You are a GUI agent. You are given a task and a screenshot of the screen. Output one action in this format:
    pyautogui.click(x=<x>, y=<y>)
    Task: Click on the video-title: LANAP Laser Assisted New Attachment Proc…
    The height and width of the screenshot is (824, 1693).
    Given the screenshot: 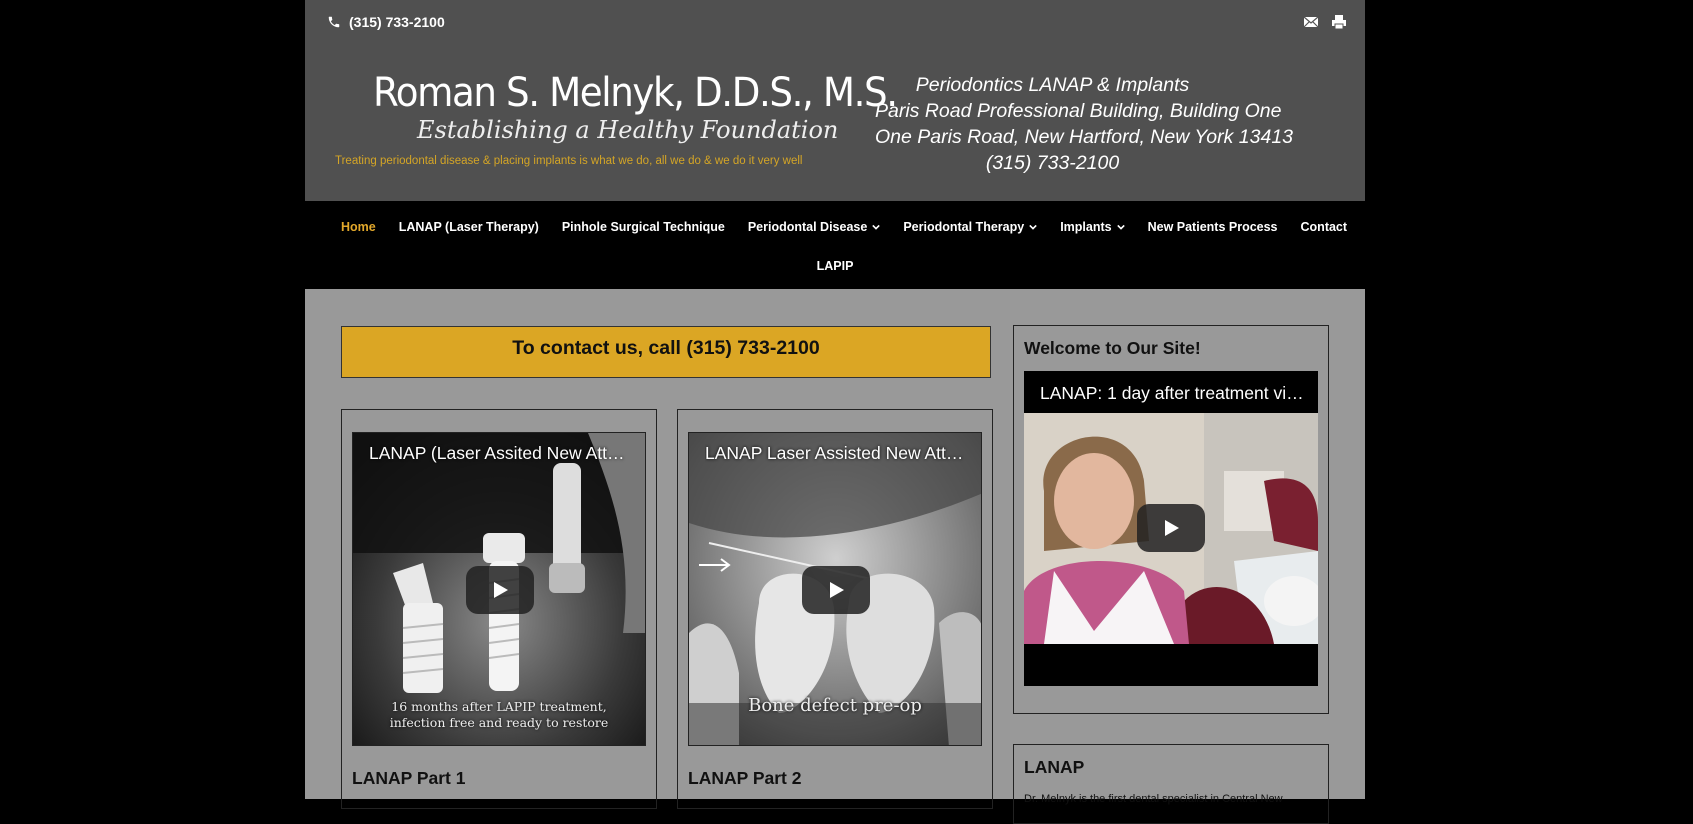 What is the action you would take?
    pyautogui.click(x=837, y=453)
    